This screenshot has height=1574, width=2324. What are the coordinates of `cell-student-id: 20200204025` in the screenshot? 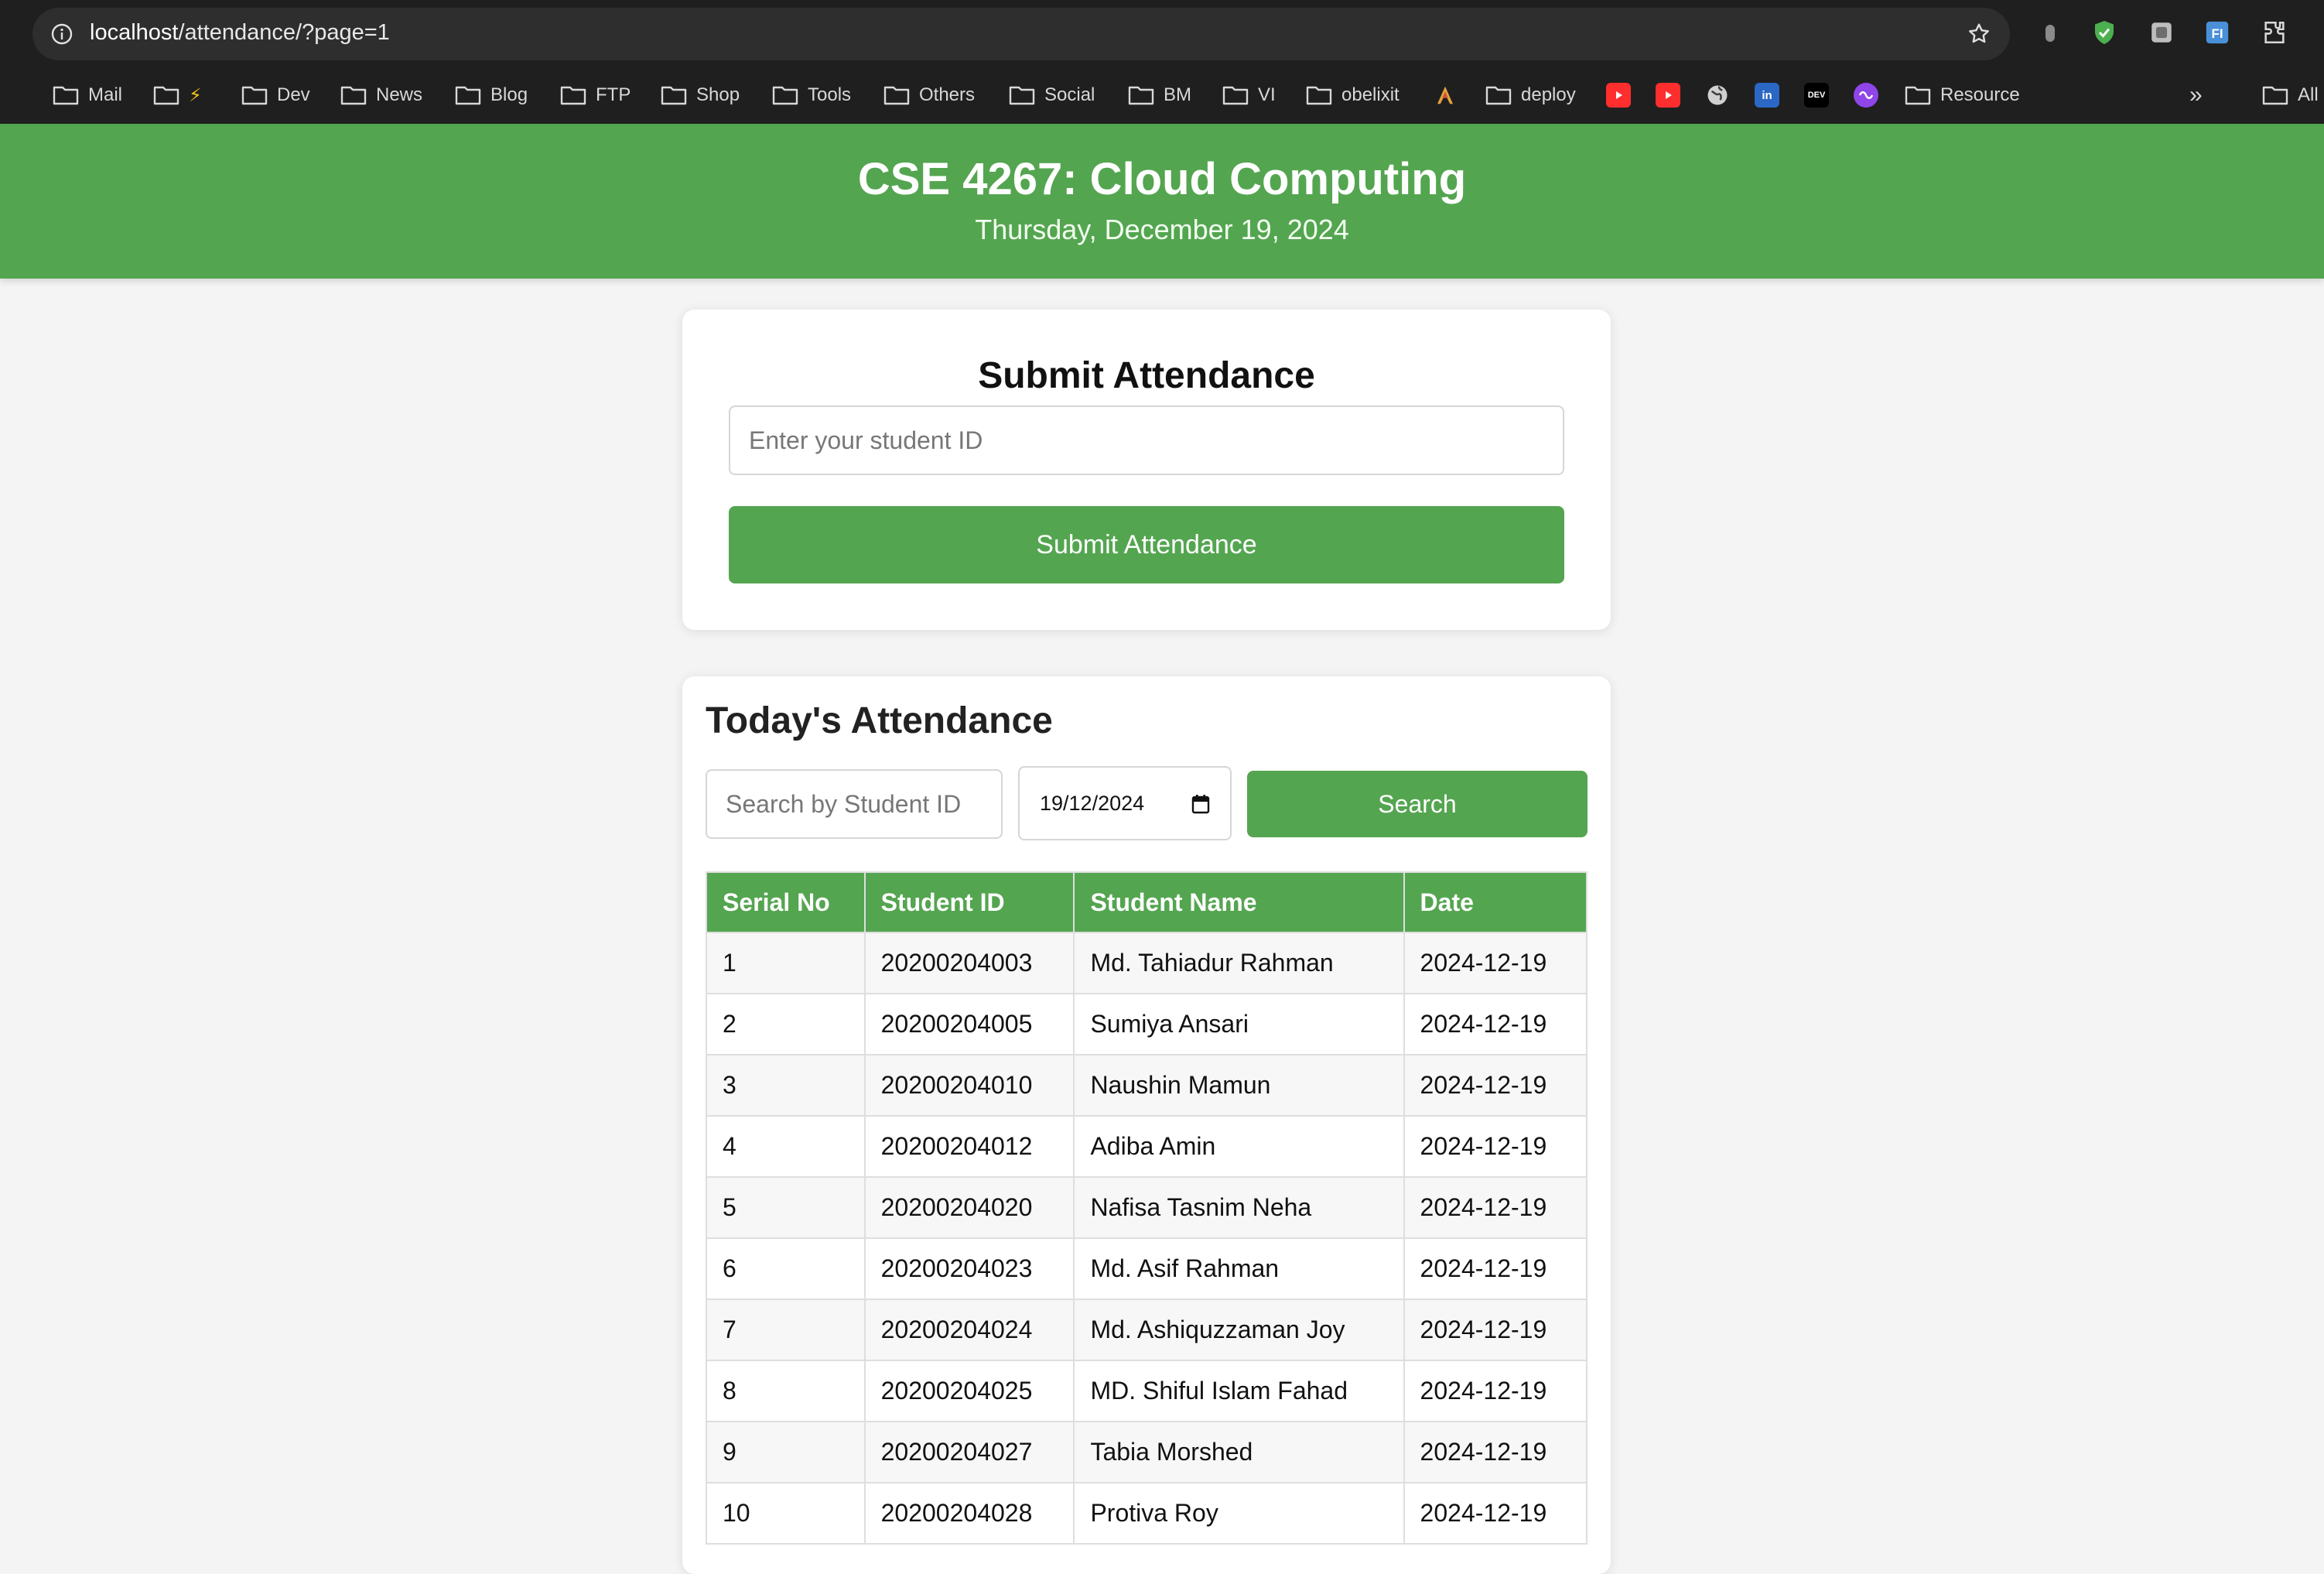 It's located at (969, 1391).